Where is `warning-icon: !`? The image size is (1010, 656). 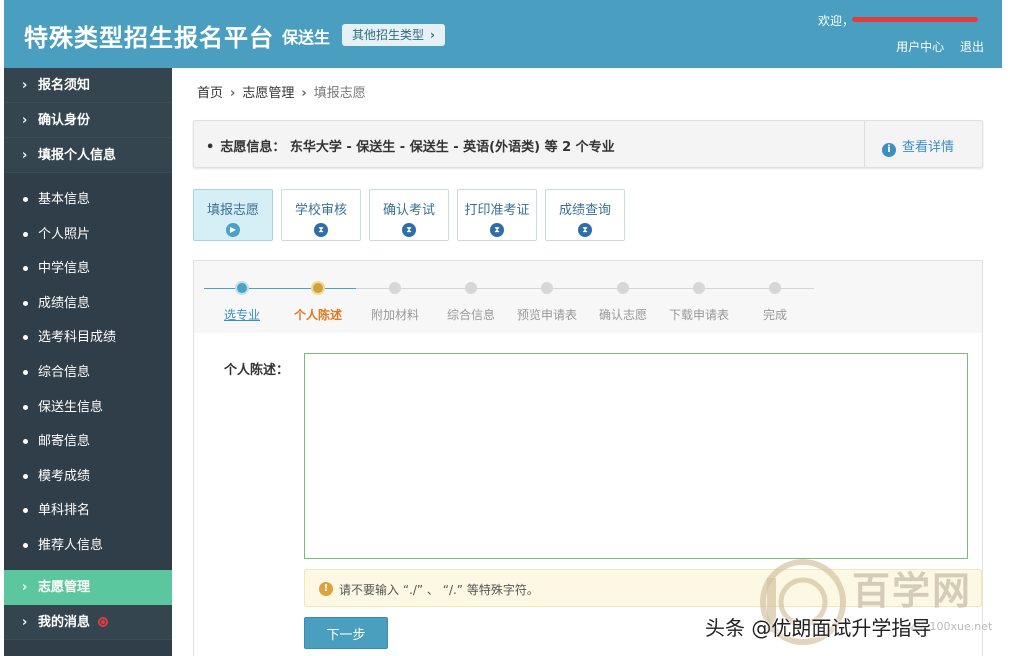
warning-icon: ! is located at coordinates (326, 589).